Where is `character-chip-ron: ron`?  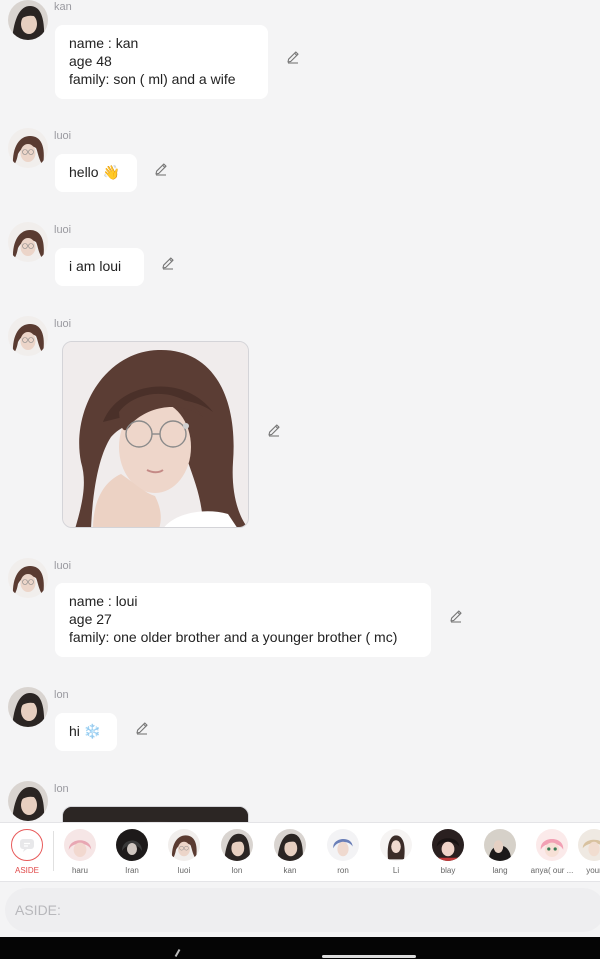
character-chip-ron: ron is located at coordinates (343, 854).